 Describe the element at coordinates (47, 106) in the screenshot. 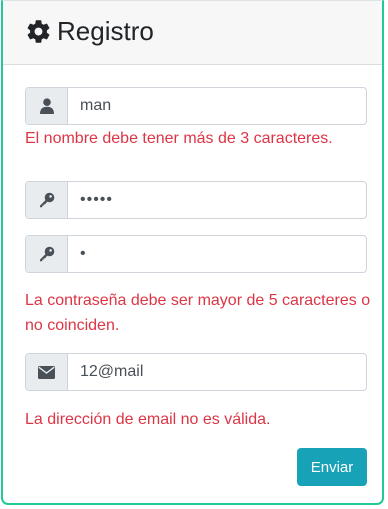

I see `user-icon` at that location.